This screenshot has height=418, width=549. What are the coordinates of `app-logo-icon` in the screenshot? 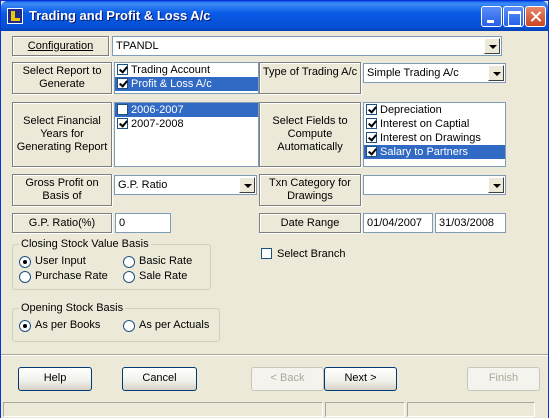 It's located at (15, 16).